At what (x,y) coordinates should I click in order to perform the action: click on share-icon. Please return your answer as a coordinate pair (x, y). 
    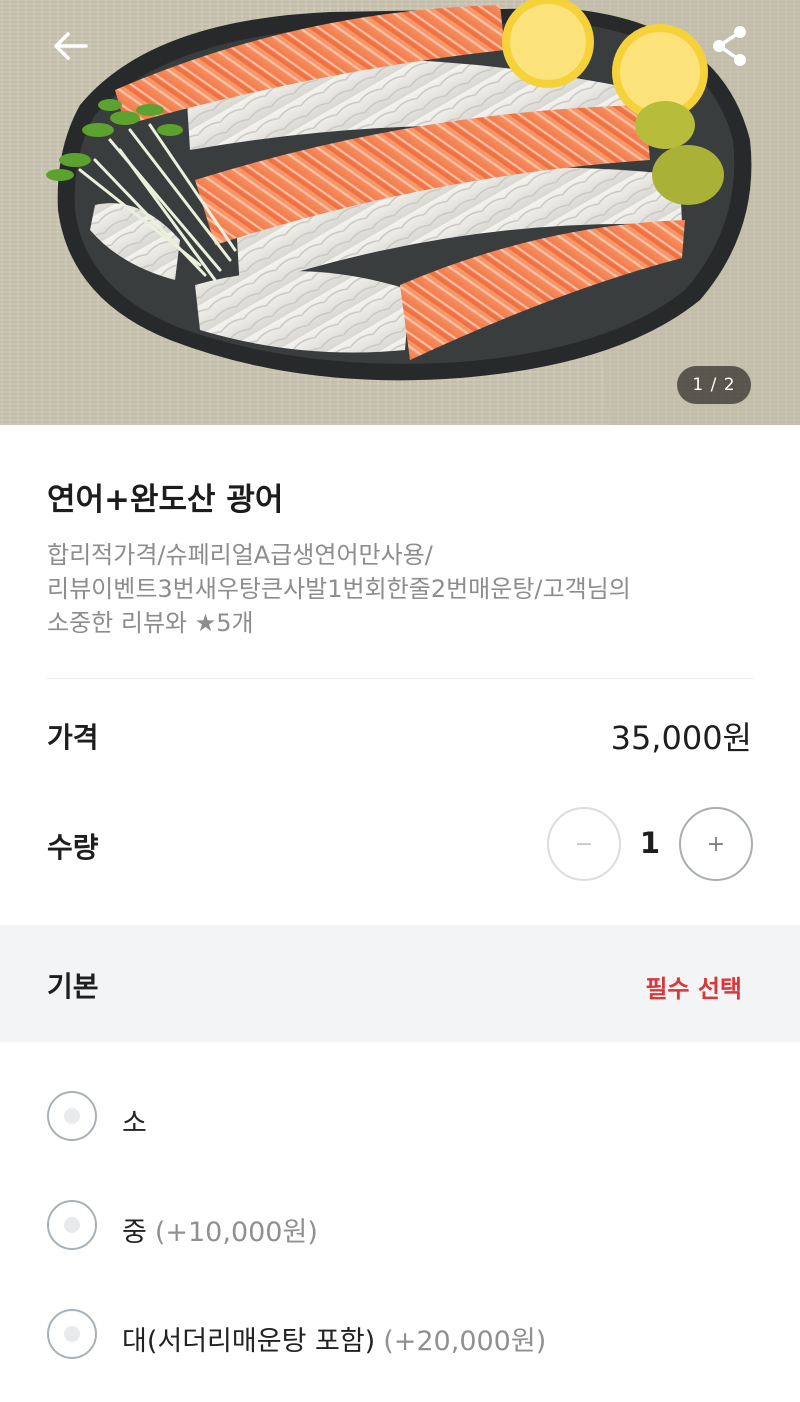
    Looking at the image, I should click on (729, 46).